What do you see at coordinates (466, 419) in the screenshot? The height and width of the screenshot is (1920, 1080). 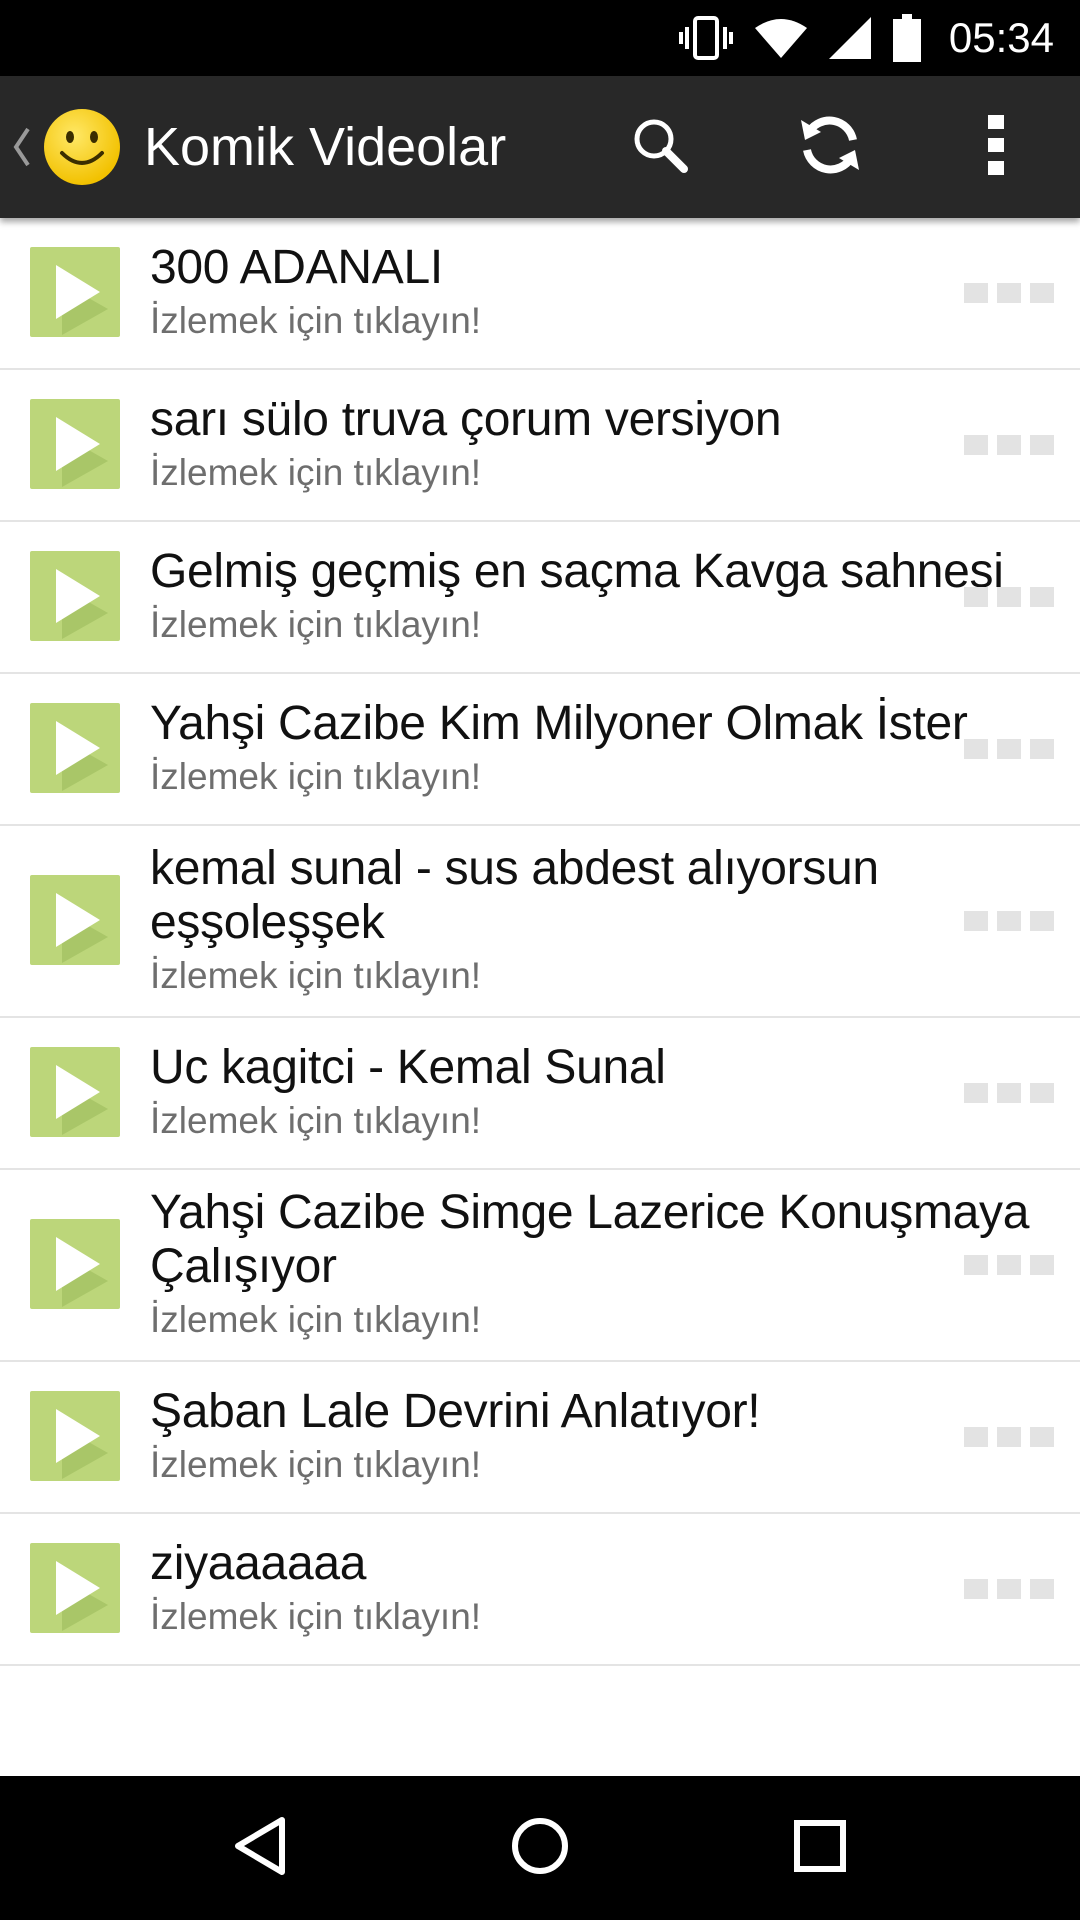 I see `video-title: sarı sülo truva çorum versiyon` at bounding box center [466, 419].